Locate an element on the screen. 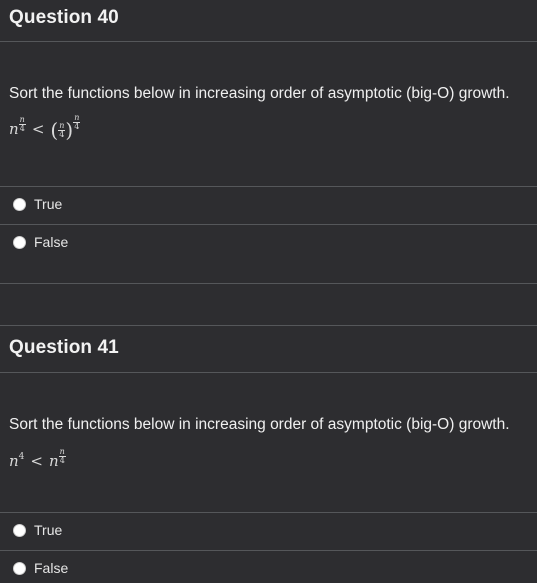  math-expression: n4 < n n 4 is located at coordinates (37, 459).